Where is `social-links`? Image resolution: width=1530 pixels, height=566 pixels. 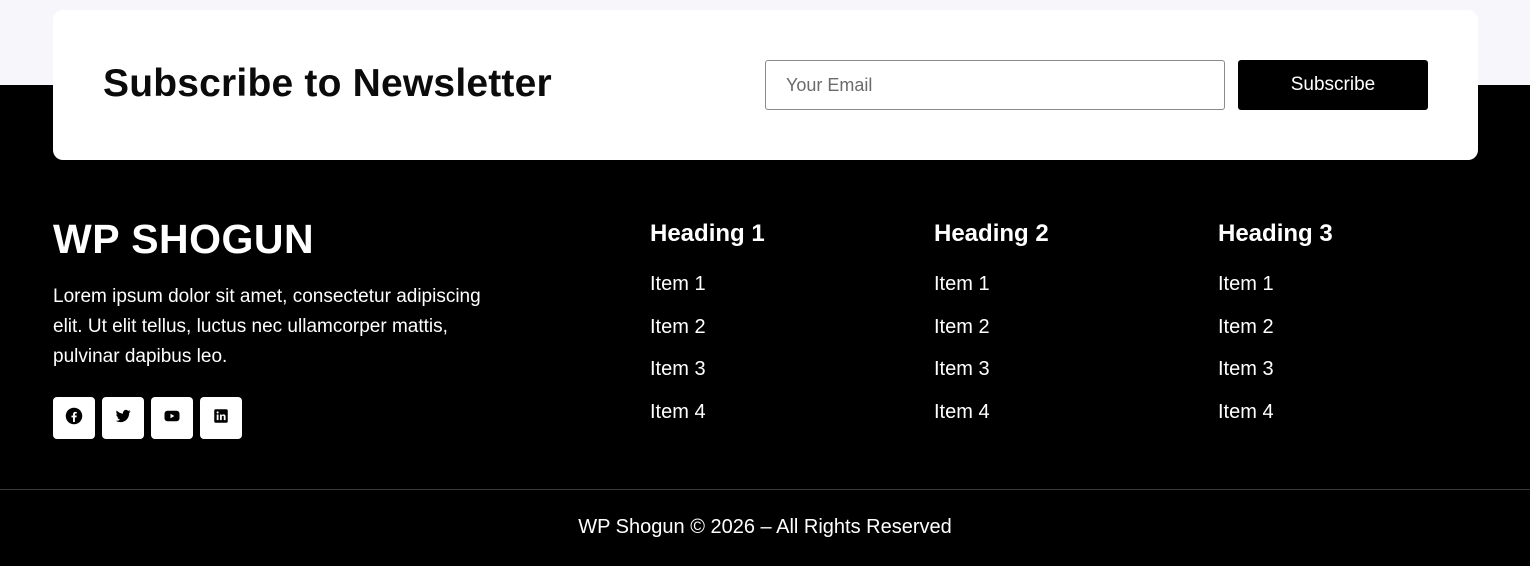 social-links is located at coordinates (147, 418).